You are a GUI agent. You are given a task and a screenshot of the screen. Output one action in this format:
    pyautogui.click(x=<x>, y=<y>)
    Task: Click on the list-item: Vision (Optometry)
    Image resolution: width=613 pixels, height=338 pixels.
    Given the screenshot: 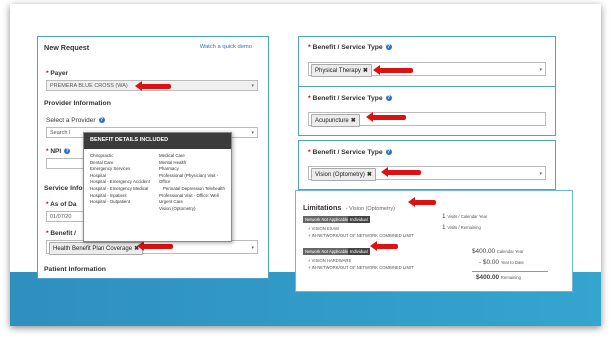 What is the action you would take?
    pyautogui.click(x=177, y=208)
    